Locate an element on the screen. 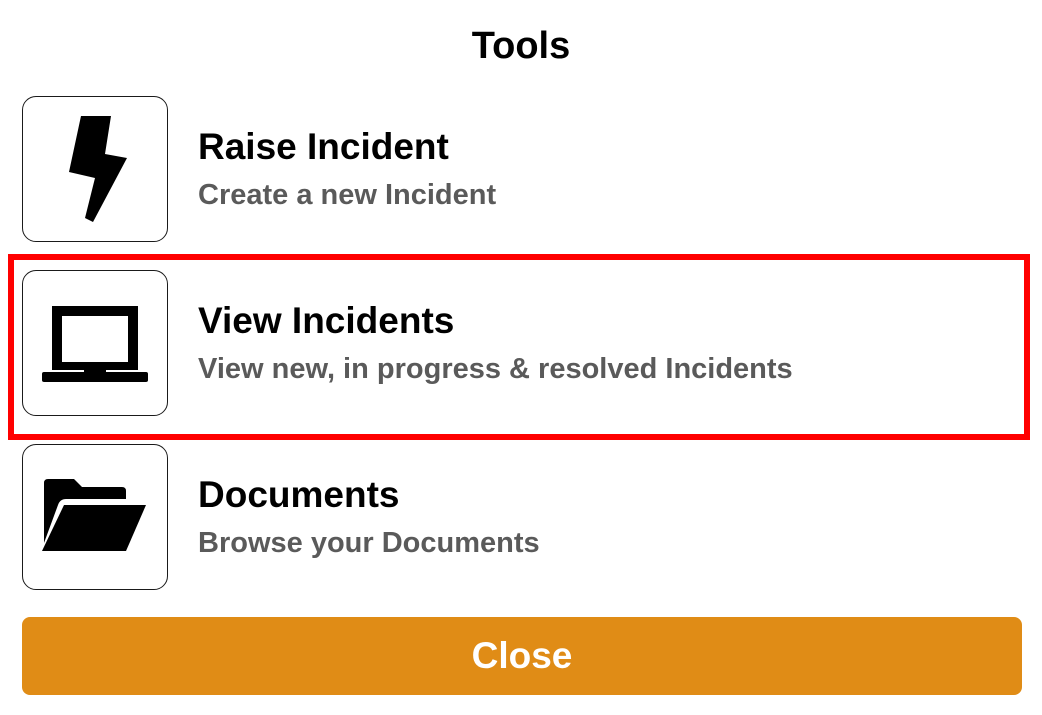 This screenshot has width=1042, height=715. page-title: Tools is located at coordinates (521, 46).